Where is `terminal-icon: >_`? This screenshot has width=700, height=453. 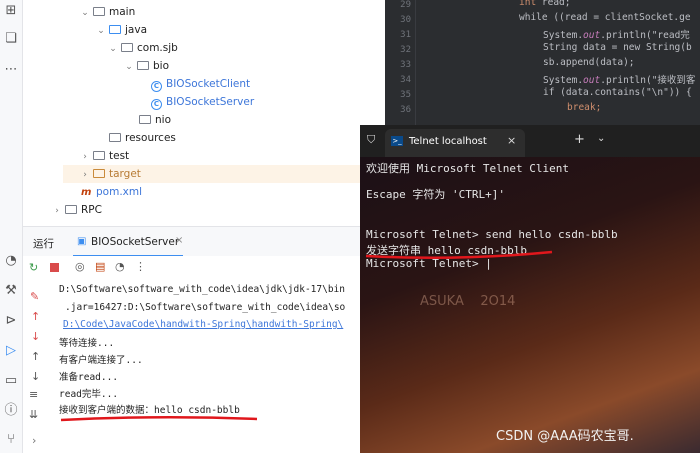 terminal-icon: >_ is located at coordinates (397, 141).